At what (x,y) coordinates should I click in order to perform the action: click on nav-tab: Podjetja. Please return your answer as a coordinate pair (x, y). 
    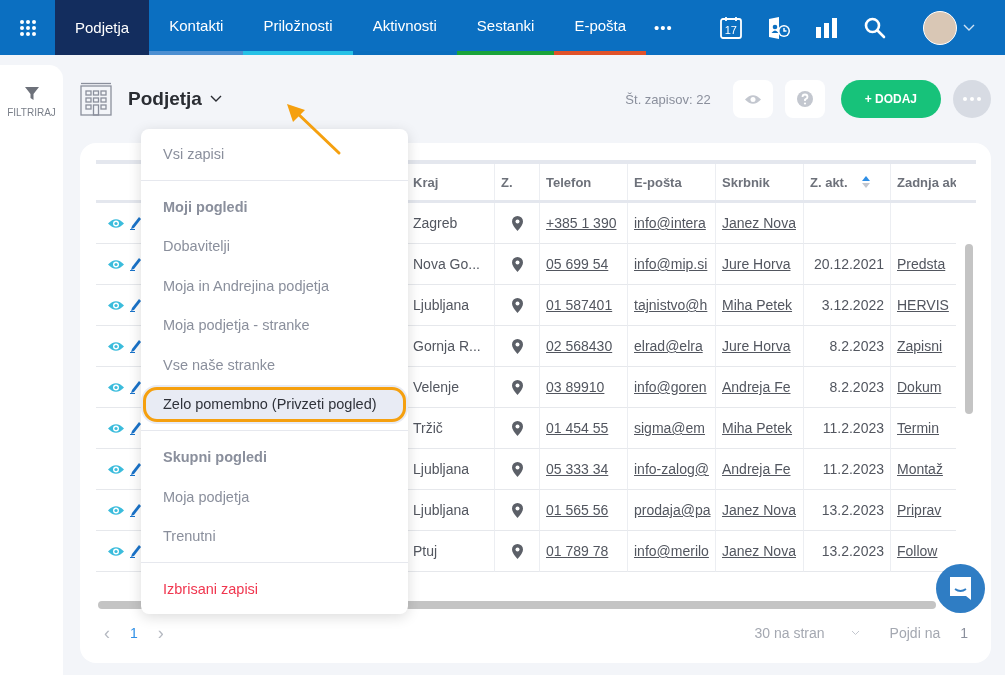
    Looking at the image, I should click on (102, 27).